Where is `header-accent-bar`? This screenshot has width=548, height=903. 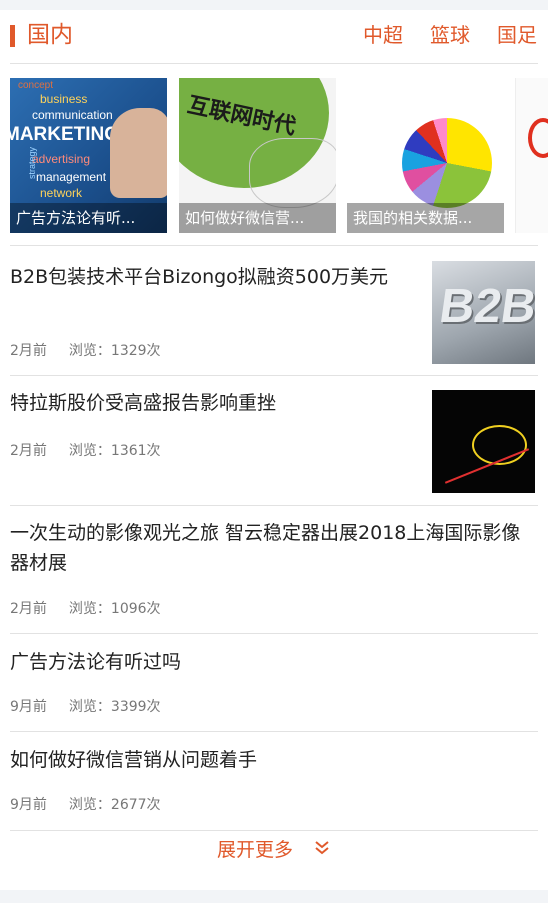
header-accent-bar is located at coordinates (12, 36).